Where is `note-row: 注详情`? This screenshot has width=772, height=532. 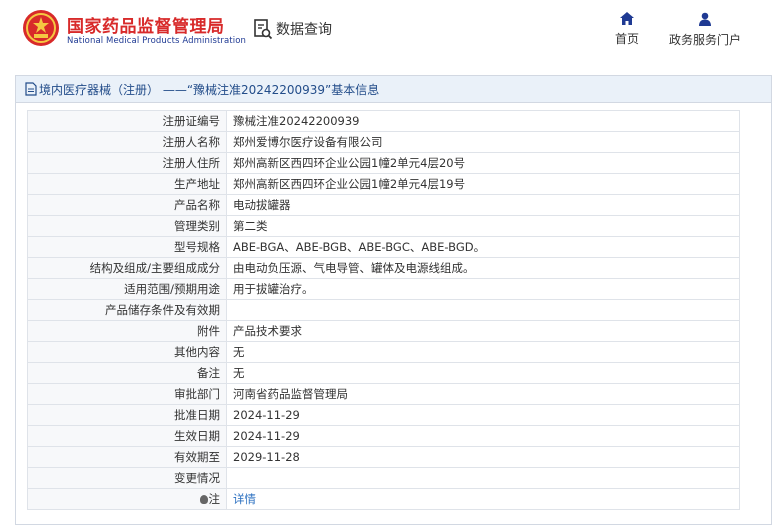
note-row: 注详情 is located at coordinates (383, 499).